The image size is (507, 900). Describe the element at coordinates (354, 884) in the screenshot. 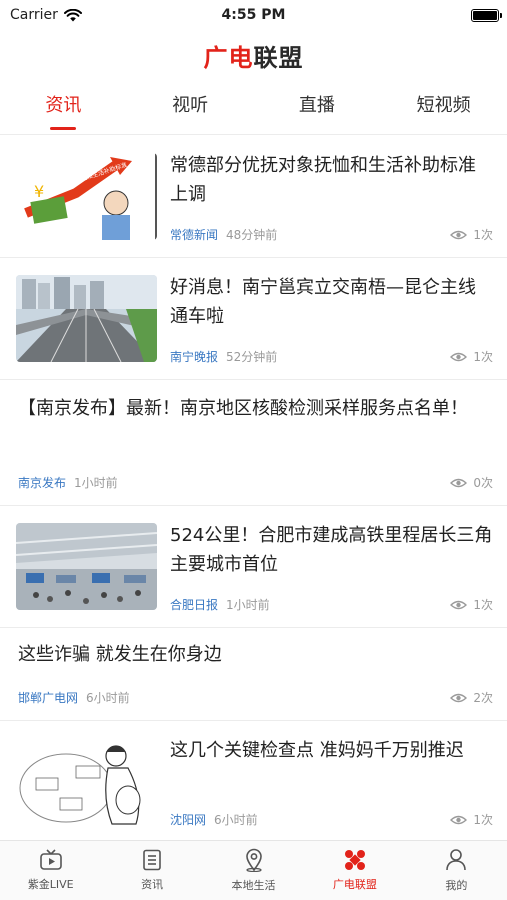

I see `nav-label: 广电联盟` at that location.